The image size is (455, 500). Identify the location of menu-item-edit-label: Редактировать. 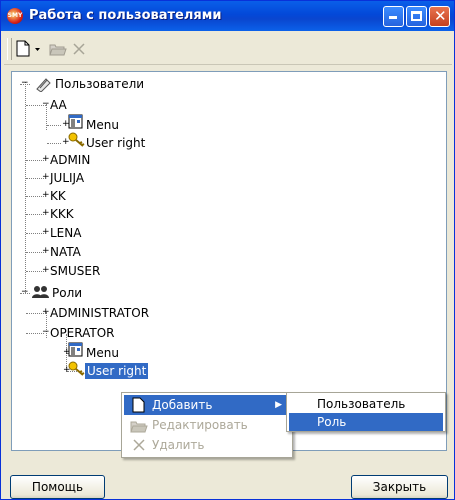
(200, 425).